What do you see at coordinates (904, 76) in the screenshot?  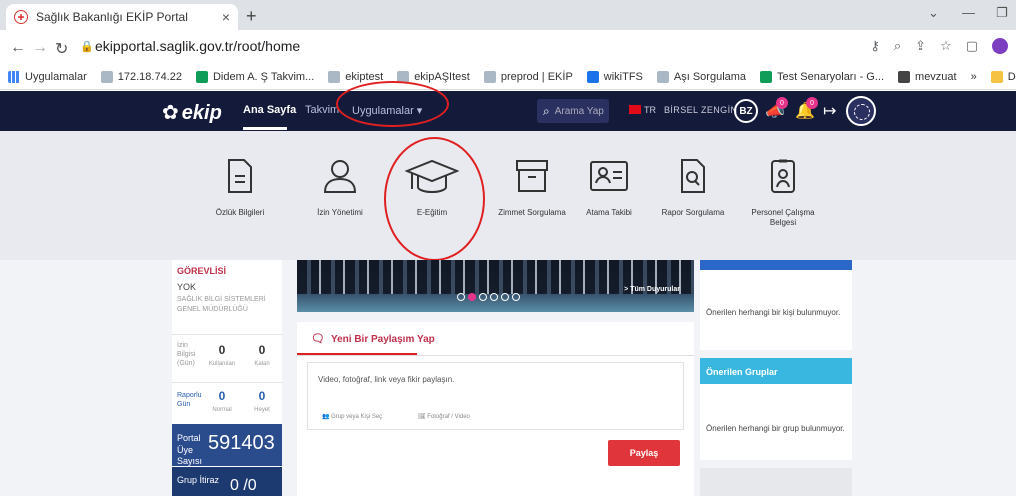 I see `globe-icon` at bounding box center [904, 76].